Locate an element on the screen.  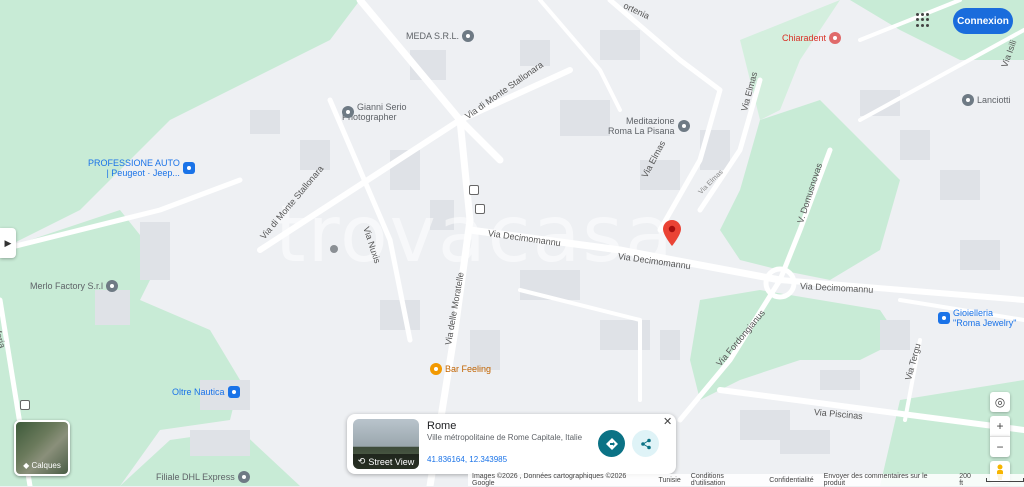
poi-gianni-serio: Gianni Serio Photographer is located at coordinates (374, 112).